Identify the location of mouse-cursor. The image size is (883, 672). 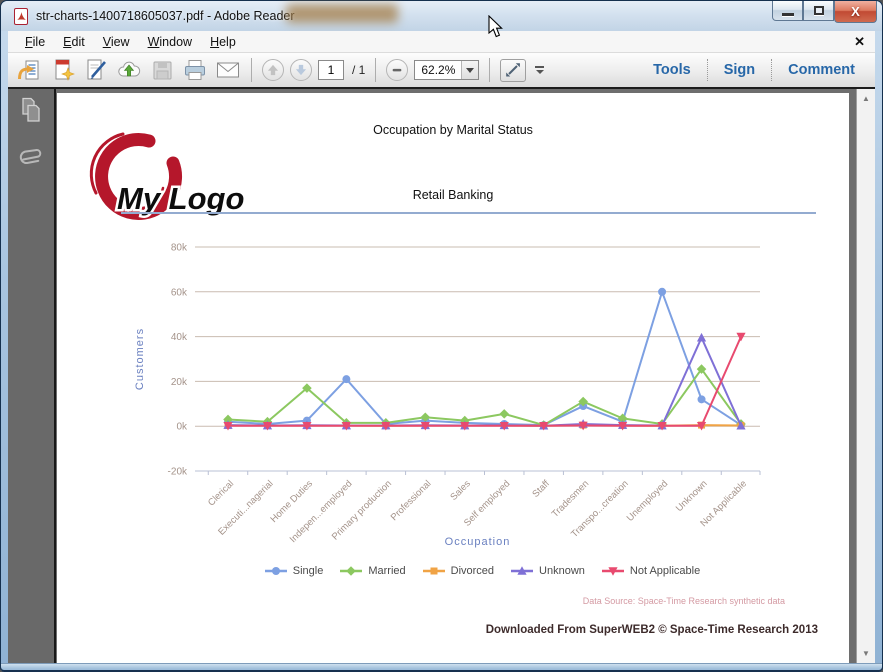
(495, 26).